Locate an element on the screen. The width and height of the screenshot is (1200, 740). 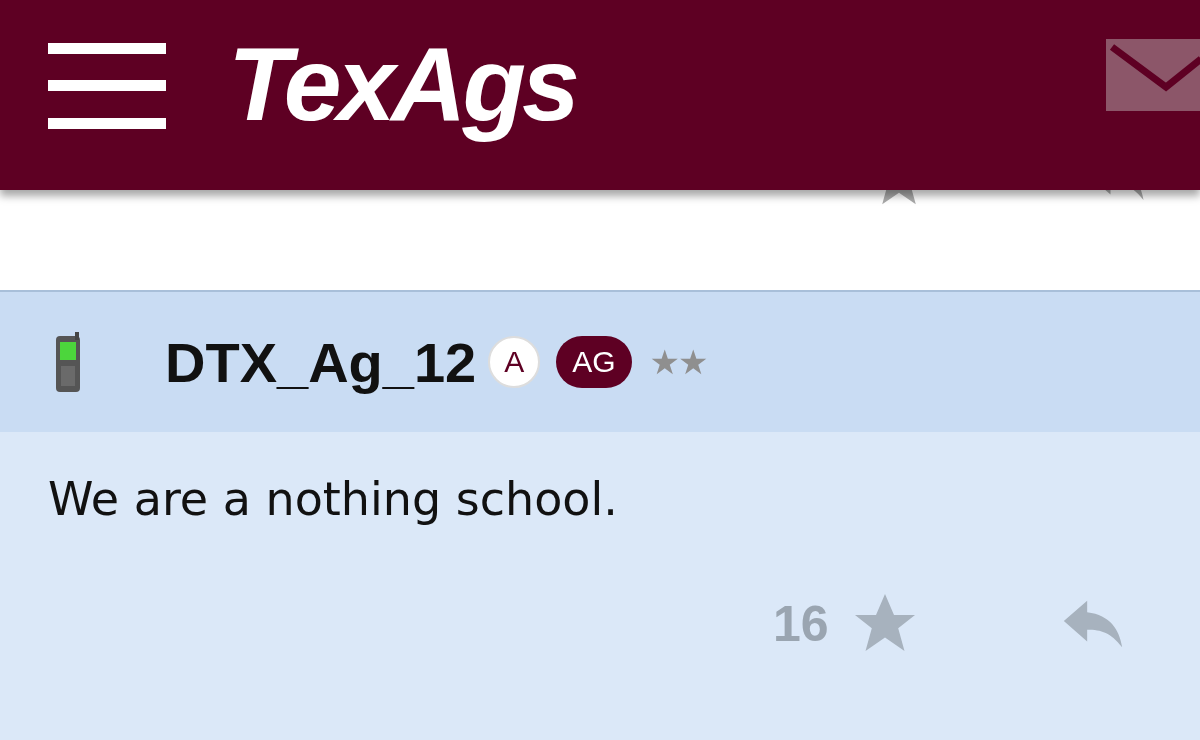
logo: TexAgs is located at coordinates (402, 84).